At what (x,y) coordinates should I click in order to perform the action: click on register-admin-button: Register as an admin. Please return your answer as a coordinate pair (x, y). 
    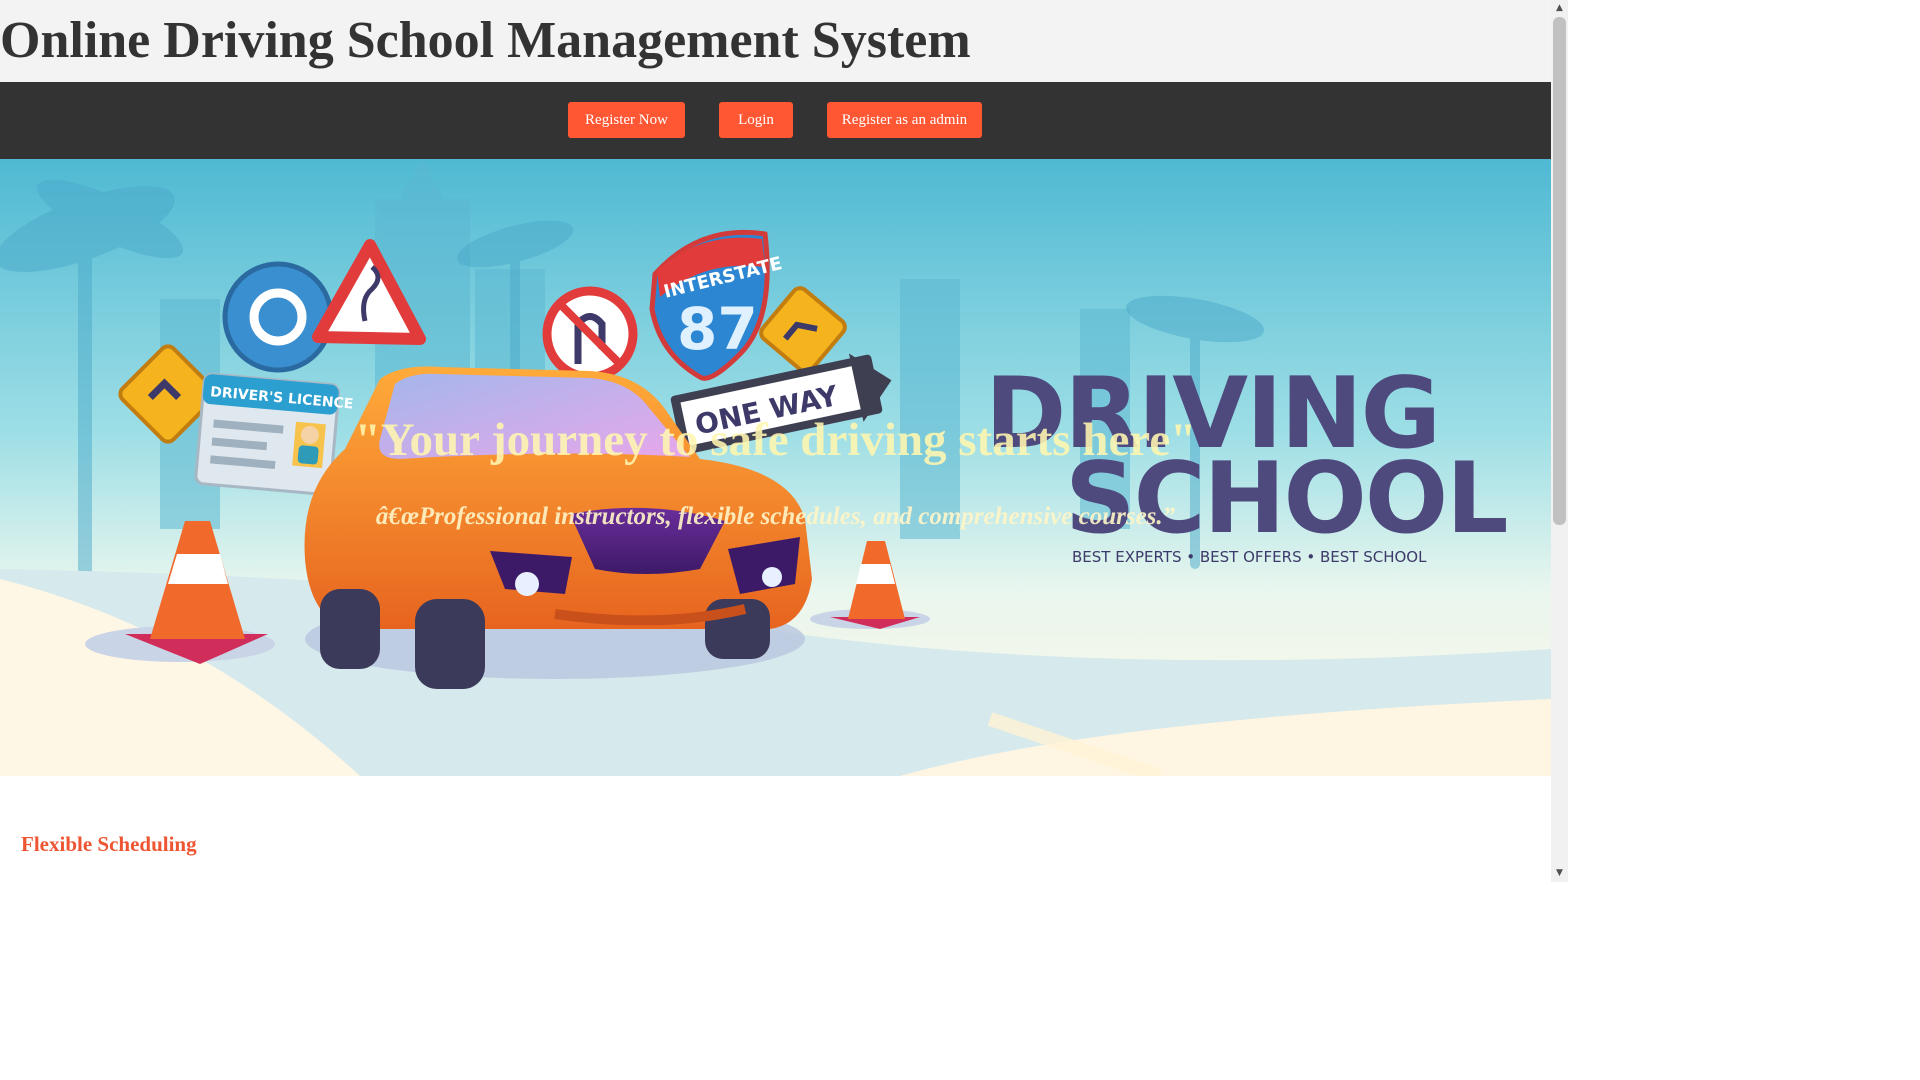
    Looking at the image, I should click on (904, 120).